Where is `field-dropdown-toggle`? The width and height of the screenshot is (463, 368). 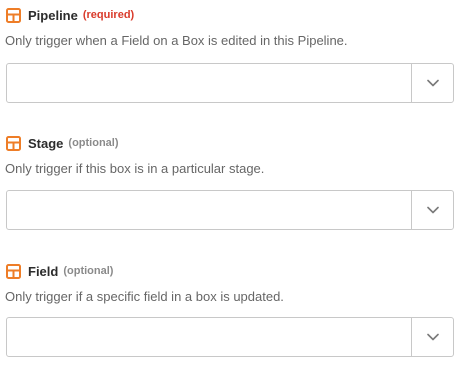 field-dropdown-toggle is located at coordinates (432, 337).